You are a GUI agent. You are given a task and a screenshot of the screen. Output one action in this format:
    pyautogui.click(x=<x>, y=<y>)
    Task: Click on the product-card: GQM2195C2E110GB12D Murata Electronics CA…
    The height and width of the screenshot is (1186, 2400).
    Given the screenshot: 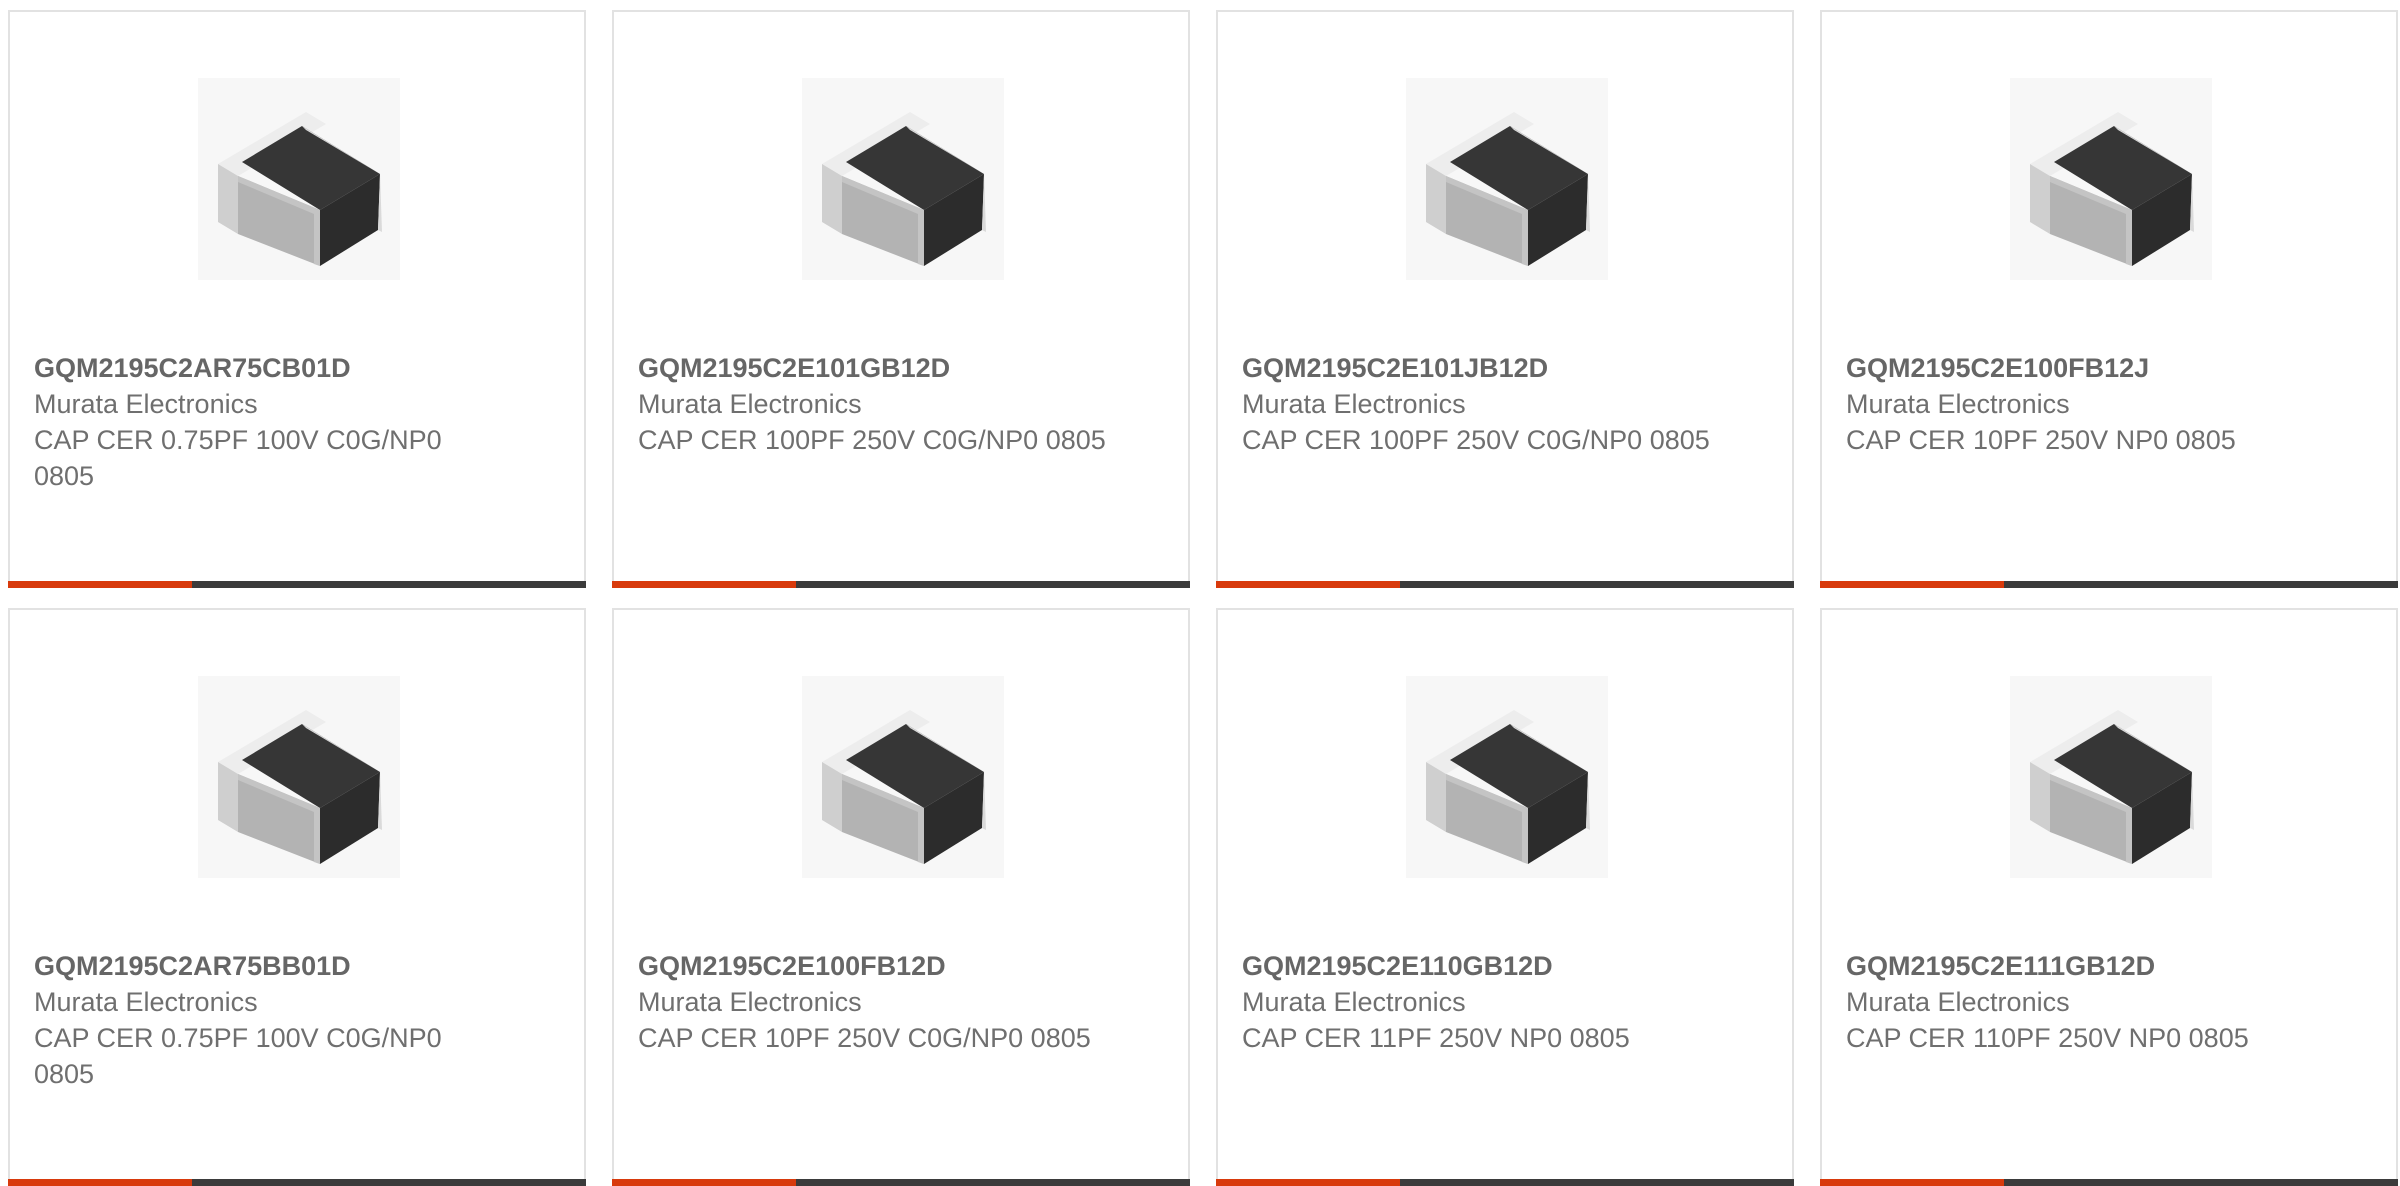 What is the action you would take?
    pyautogui.click(x=1505, y=897)
    